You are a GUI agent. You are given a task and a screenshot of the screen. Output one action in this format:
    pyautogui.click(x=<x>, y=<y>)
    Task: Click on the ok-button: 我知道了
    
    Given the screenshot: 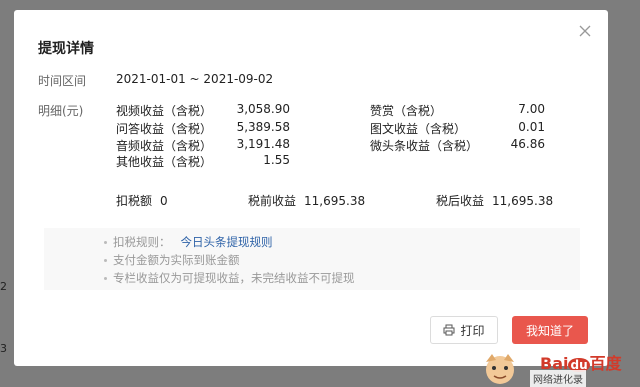 What is the action you would take?
    pyautogui.click(x=550, y=330)
    